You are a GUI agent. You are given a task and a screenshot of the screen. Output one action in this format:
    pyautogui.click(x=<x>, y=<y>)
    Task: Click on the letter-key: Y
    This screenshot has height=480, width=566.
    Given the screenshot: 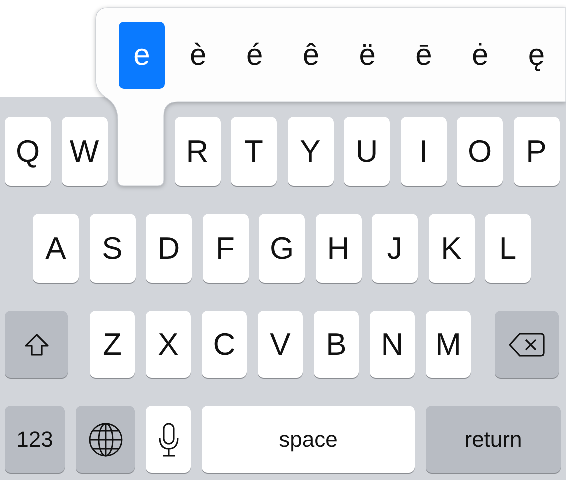 What is the action you would take?
    pyautogui.click(x=311, y=151)
    